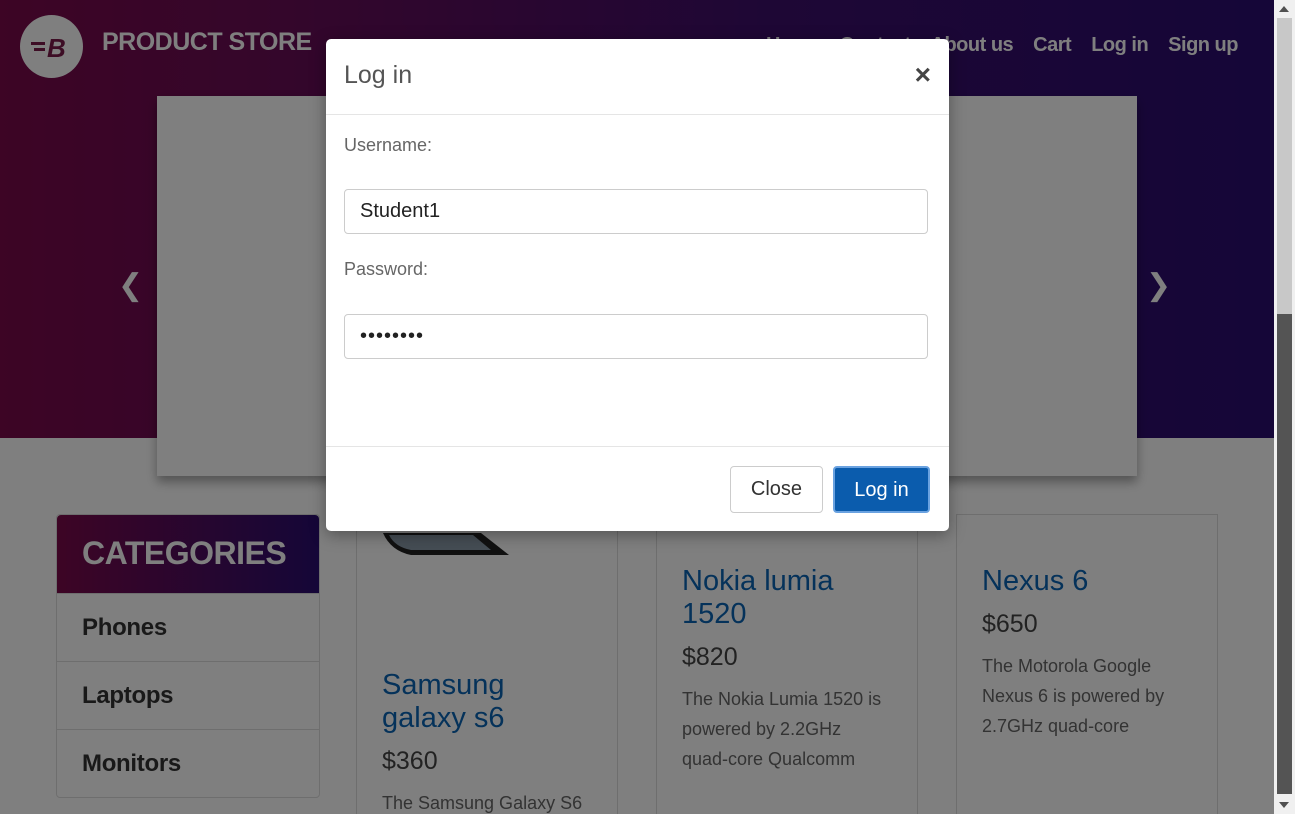  What do you see at coordinates (636, 211) in the screenshot?
I see `username-input: Student1` at bounding box center [636, 211].